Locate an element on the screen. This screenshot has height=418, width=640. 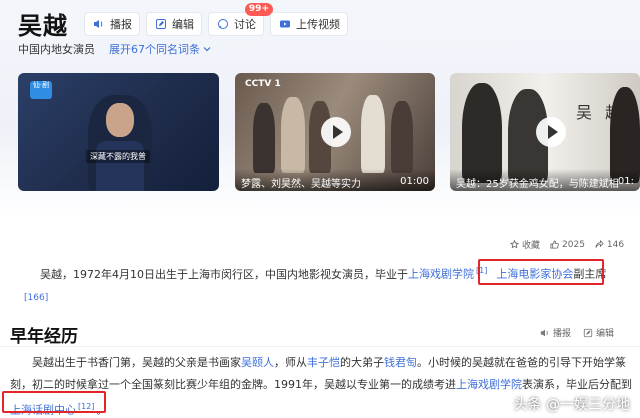
share-button: 146 is located at coordinates (609, 244).